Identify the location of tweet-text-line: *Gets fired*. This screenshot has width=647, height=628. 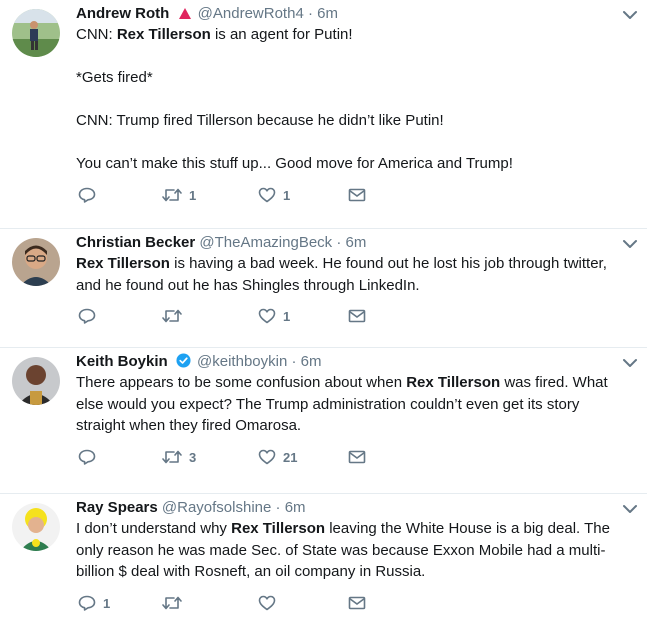
(350, 78).